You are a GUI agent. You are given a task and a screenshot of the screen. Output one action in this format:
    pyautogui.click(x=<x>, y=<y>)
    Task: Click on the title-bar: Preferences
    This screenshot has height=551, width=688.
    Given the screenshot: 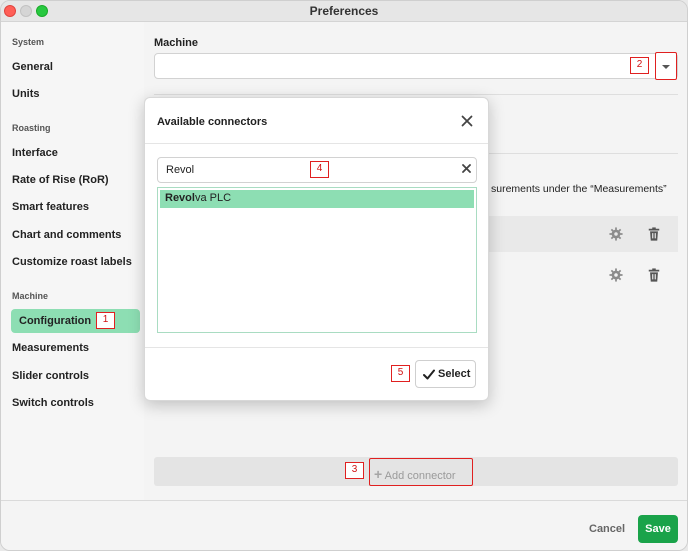 What is the action you would take?
    pyautogui.click(x=344, y=11)
    